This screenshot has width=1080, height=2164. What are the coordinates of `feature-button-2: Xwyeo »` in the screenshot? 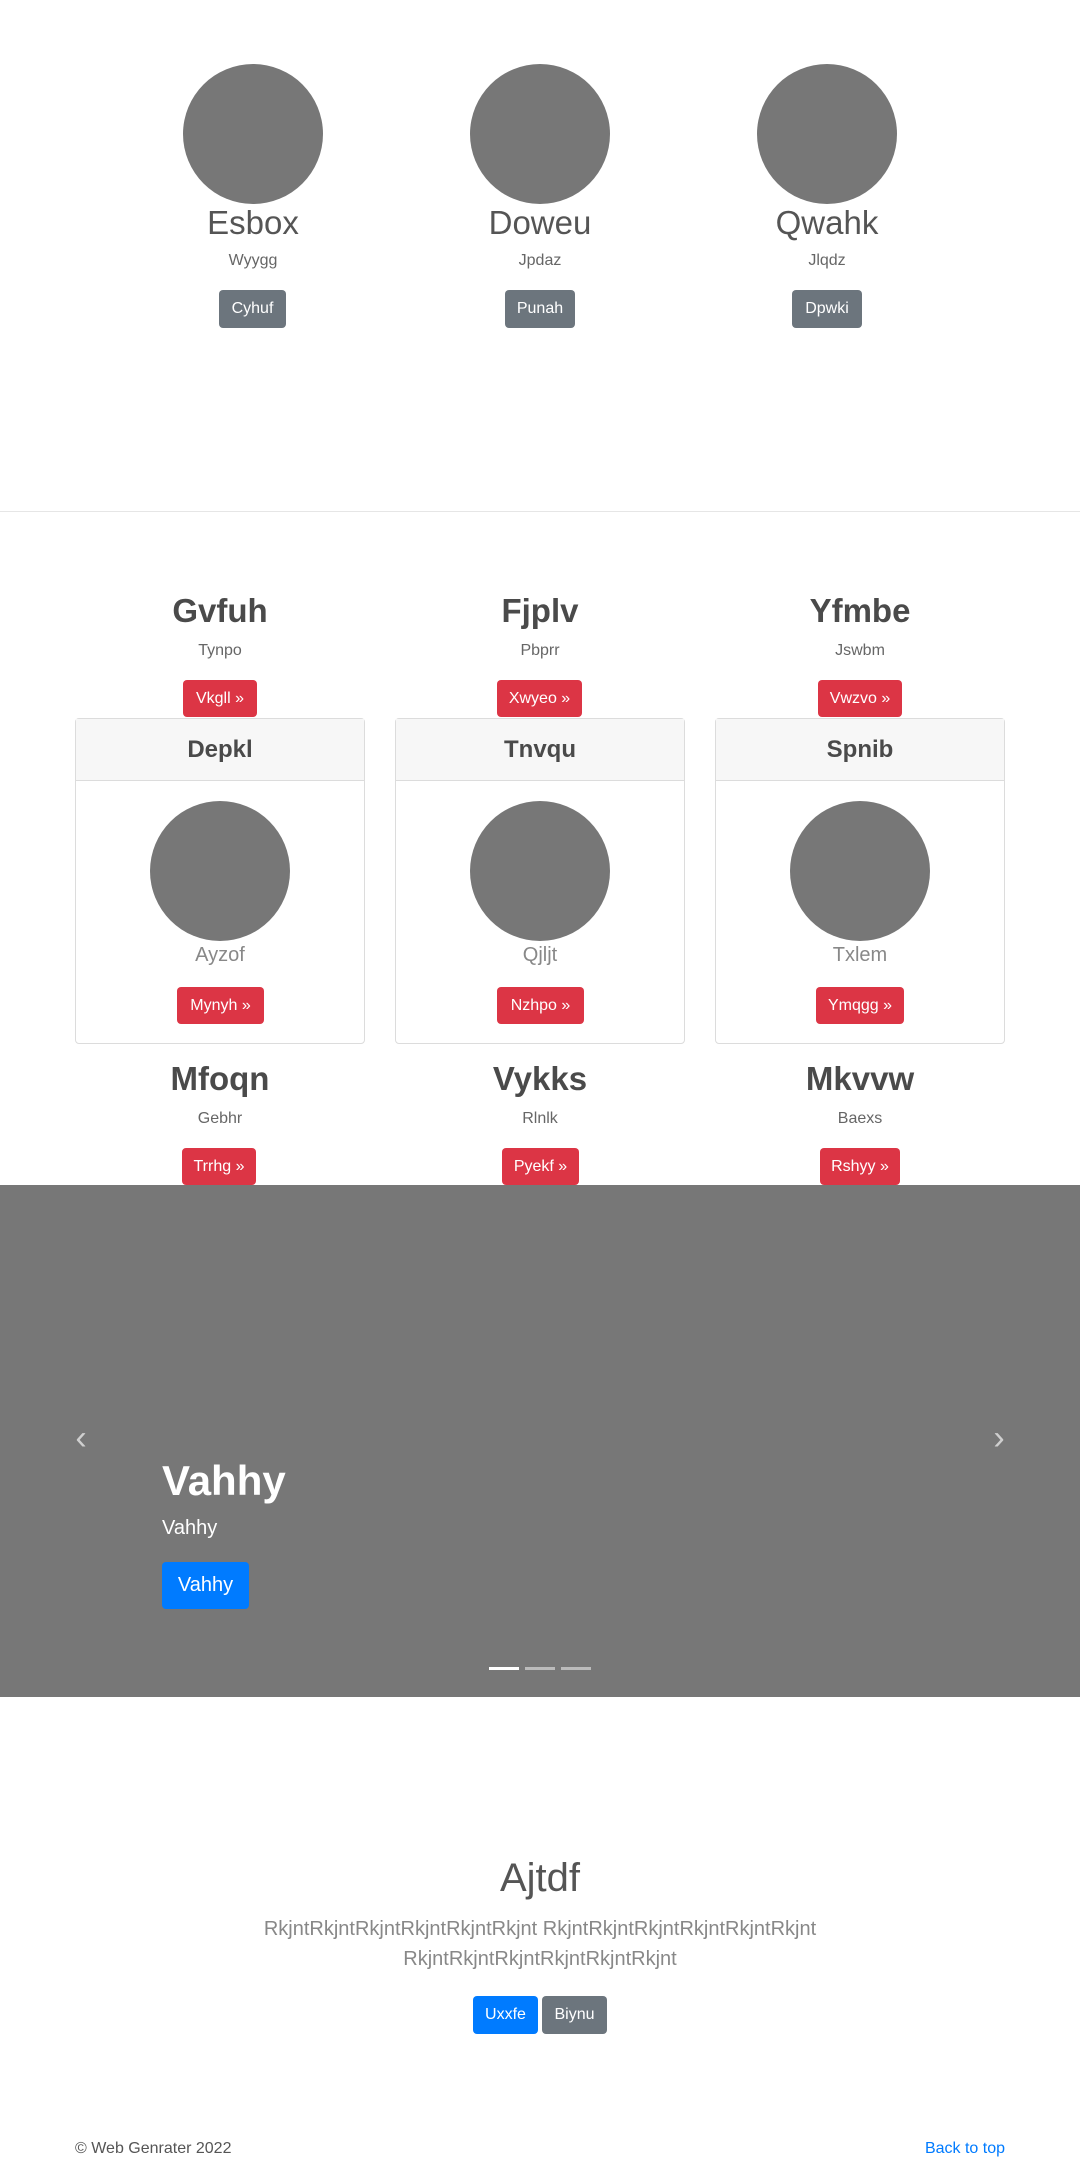 It's located at (539, 698).